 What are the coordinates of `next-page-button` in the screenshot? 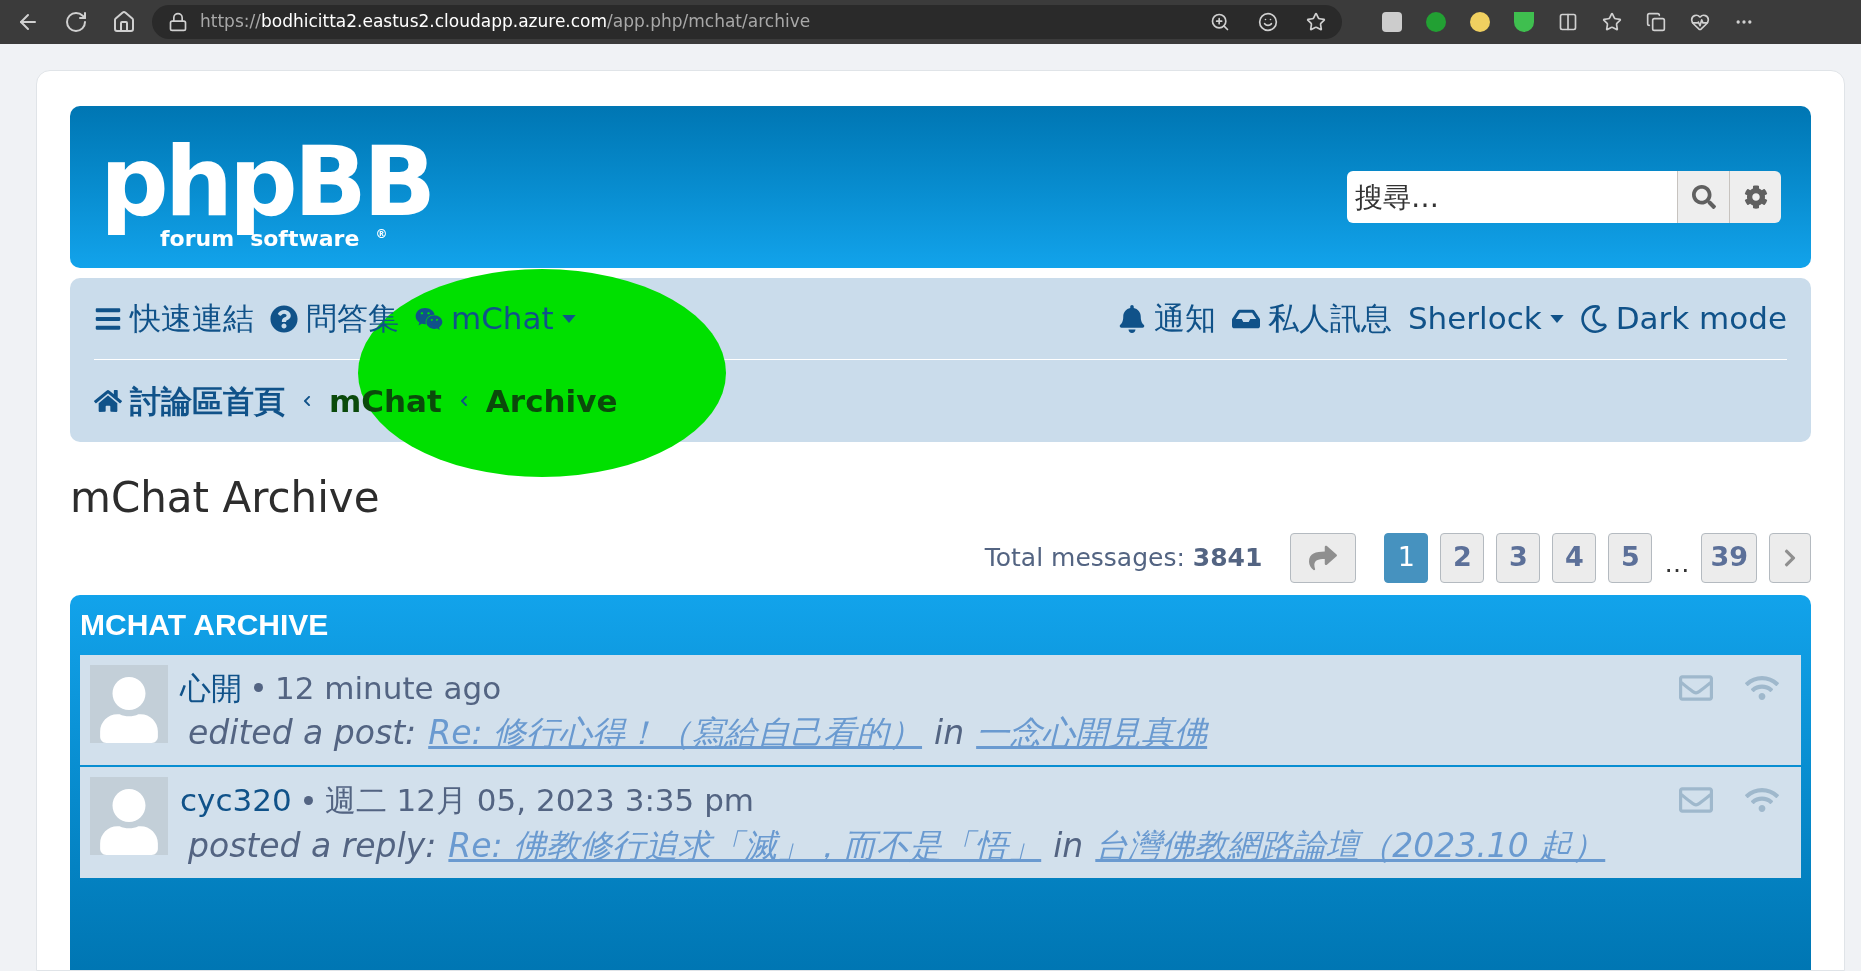 It's located at (1790, 557).